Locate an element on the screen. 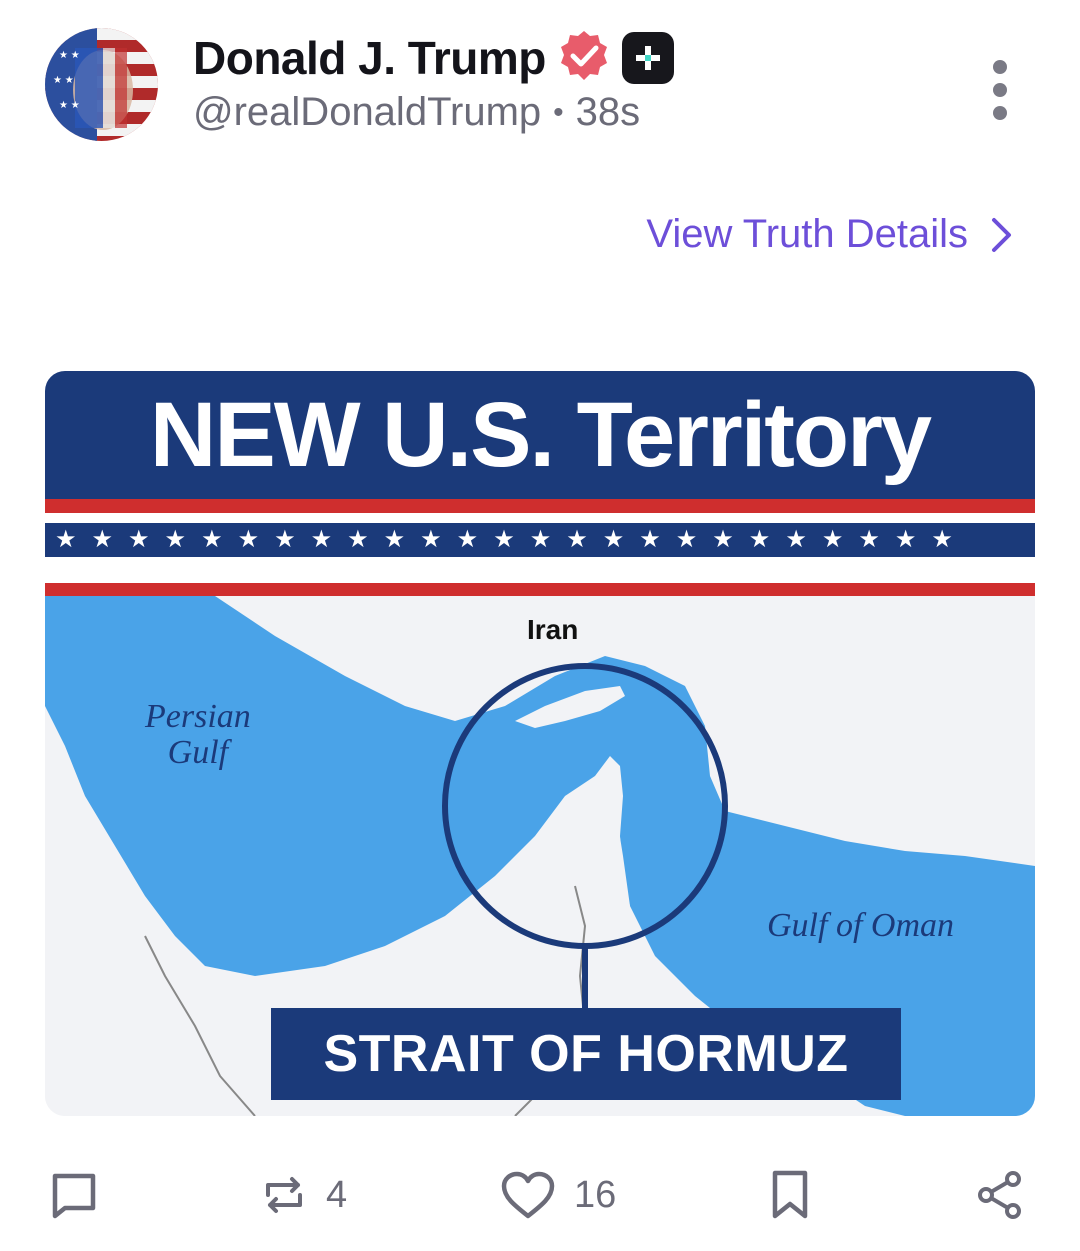 This screenshot has height=1251, width=1080. retruth-button: 4 is located at coordinates (303, 1195).